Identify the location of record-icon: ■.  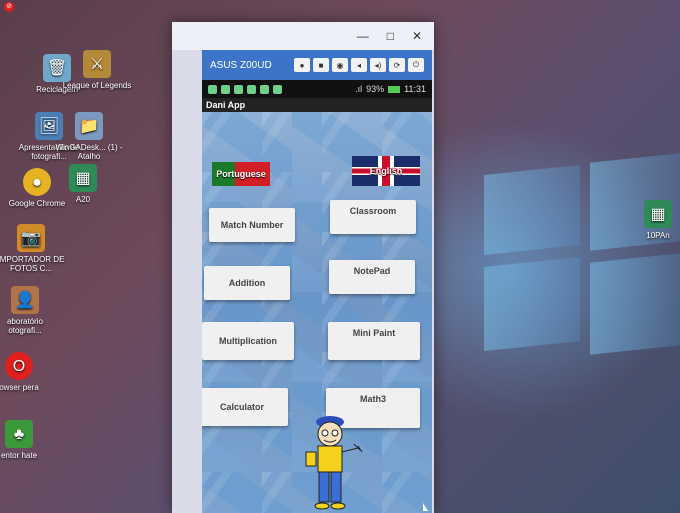
(321, 65).